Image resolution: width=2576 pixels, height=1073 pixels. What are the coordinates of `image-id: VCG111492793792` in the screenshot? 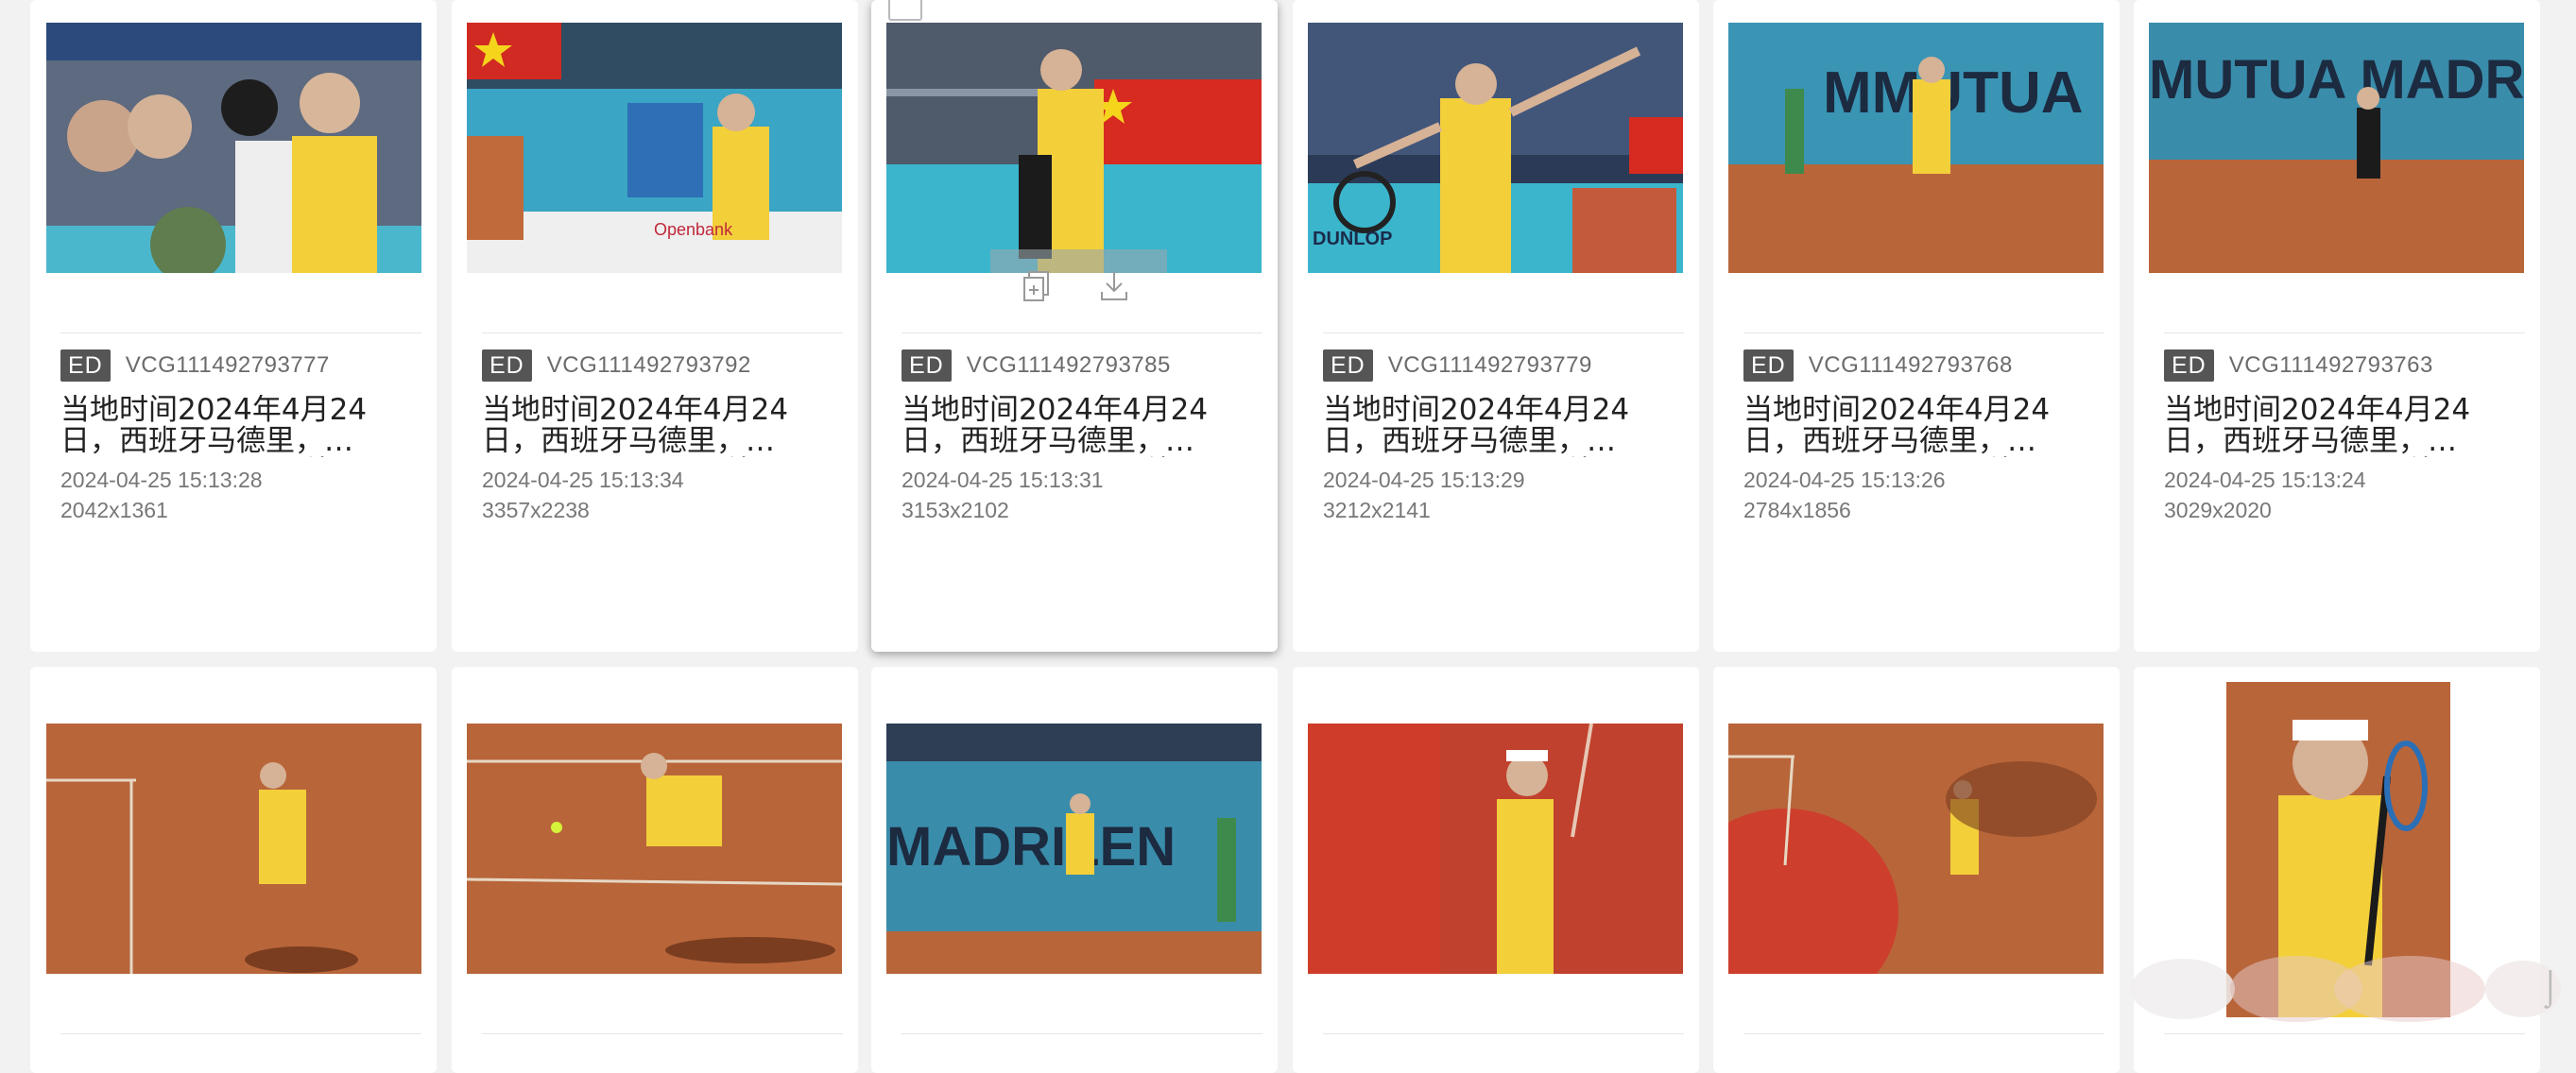 It's located at (648, 365).